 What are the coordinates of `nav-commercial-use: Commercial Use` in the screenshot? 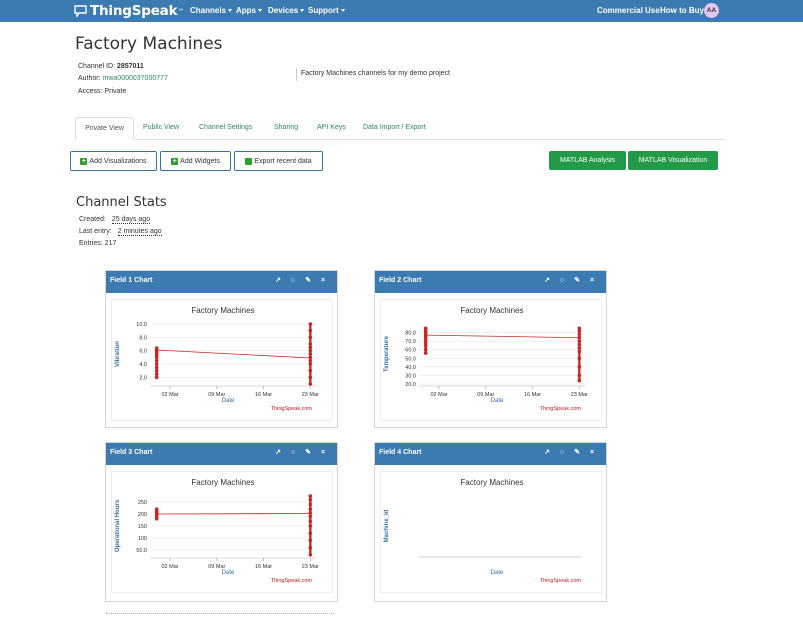 It's located at (628, 10).